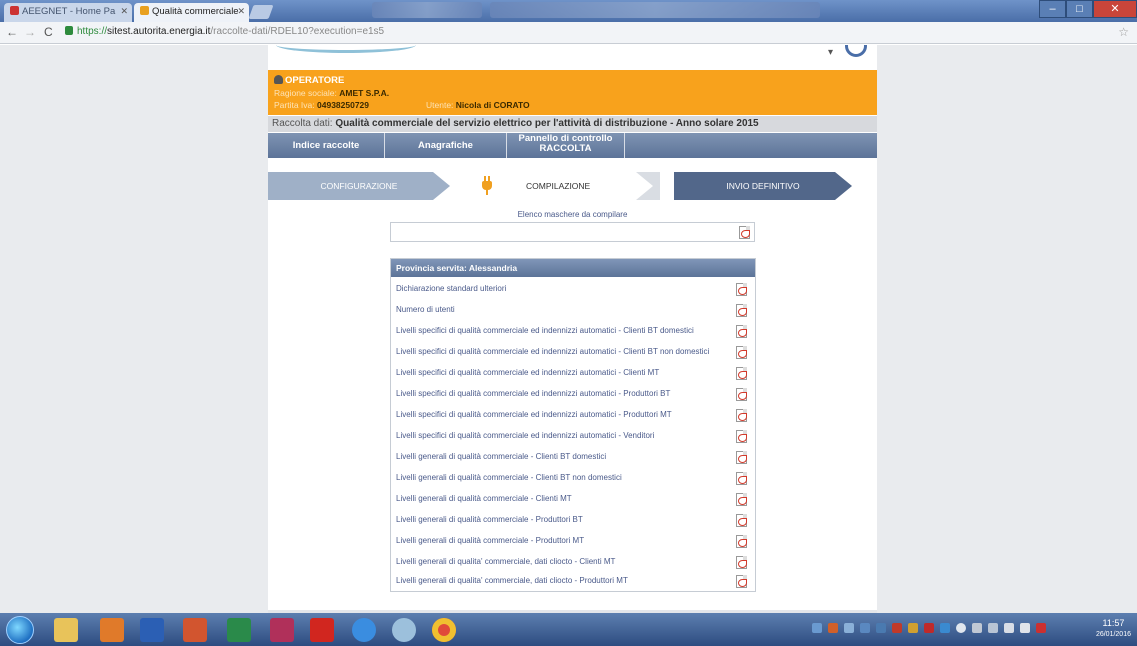  Describe the element at coordinates (856, 51) in the screenshot. I see `logo-circle-icon` at that location.